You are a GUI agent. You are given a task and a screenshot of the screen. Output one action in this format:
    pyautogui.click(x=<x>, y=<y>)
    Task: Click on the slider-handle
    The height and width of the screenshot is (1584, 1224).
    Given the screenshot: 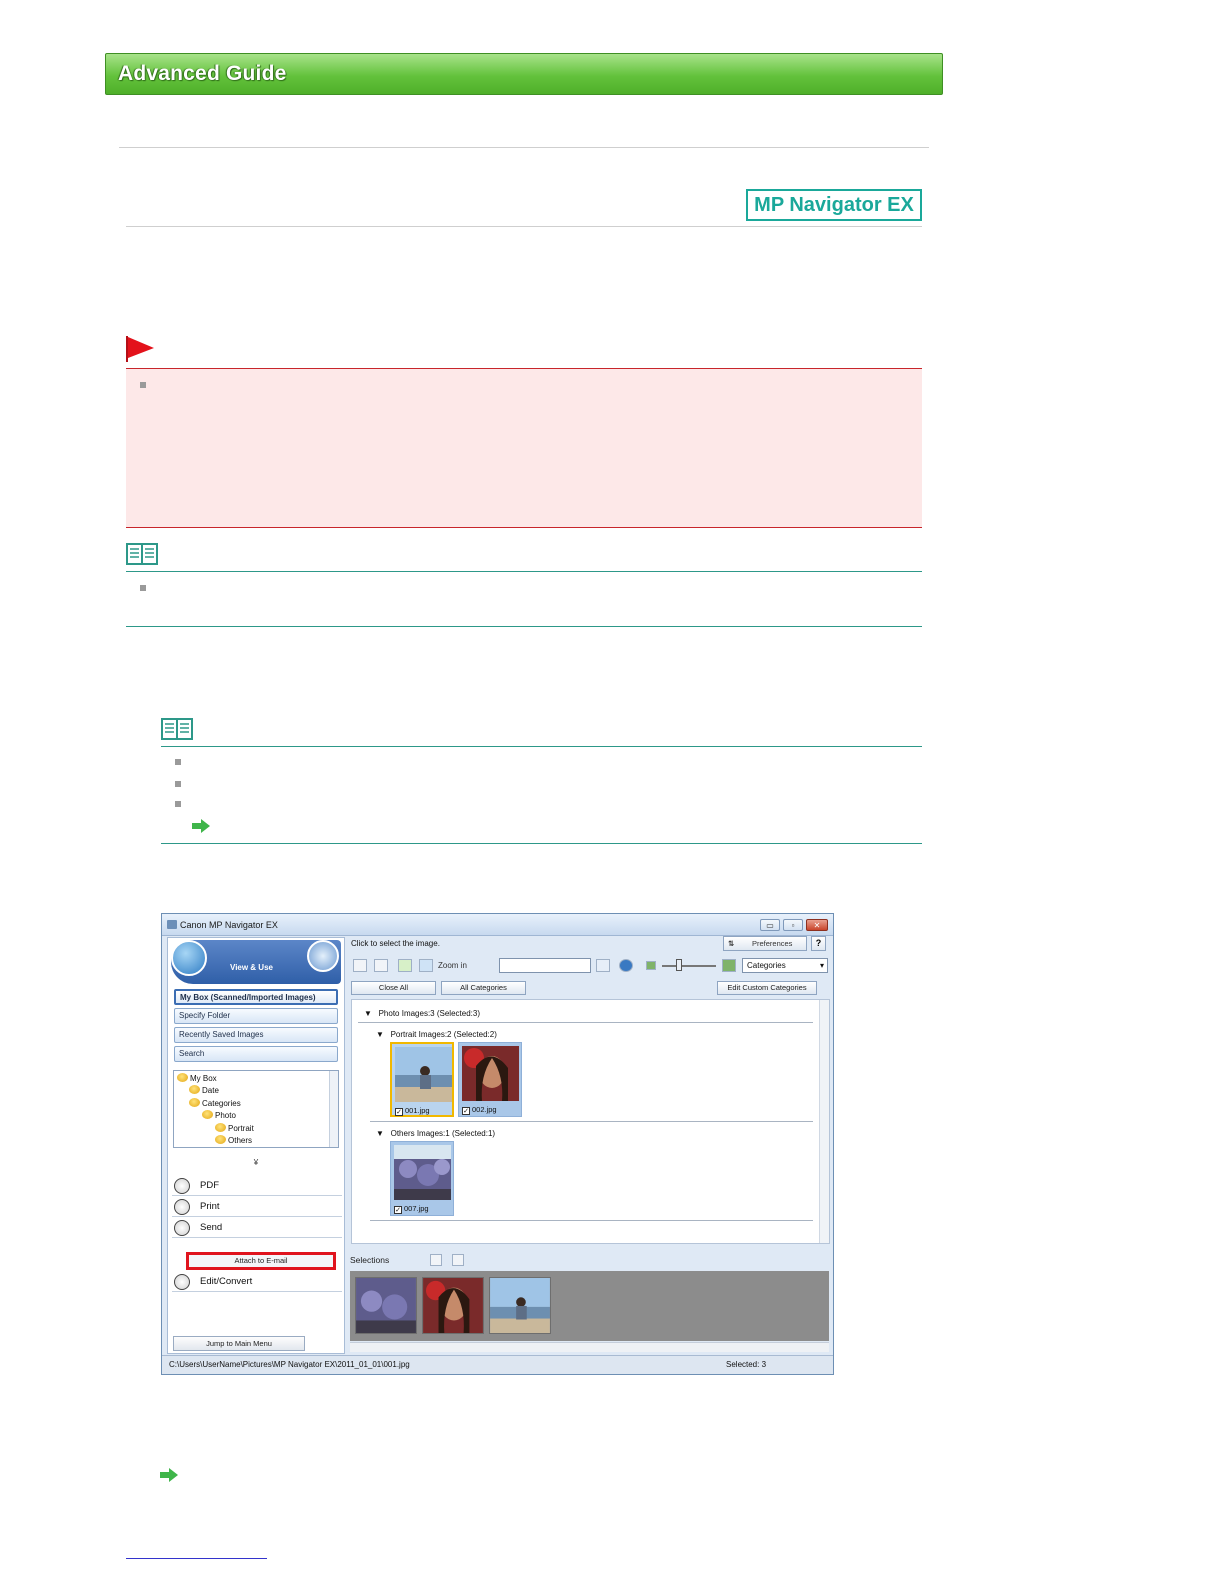 What is the action you would take?
    pyautogui.click(x=679, y=965)
    